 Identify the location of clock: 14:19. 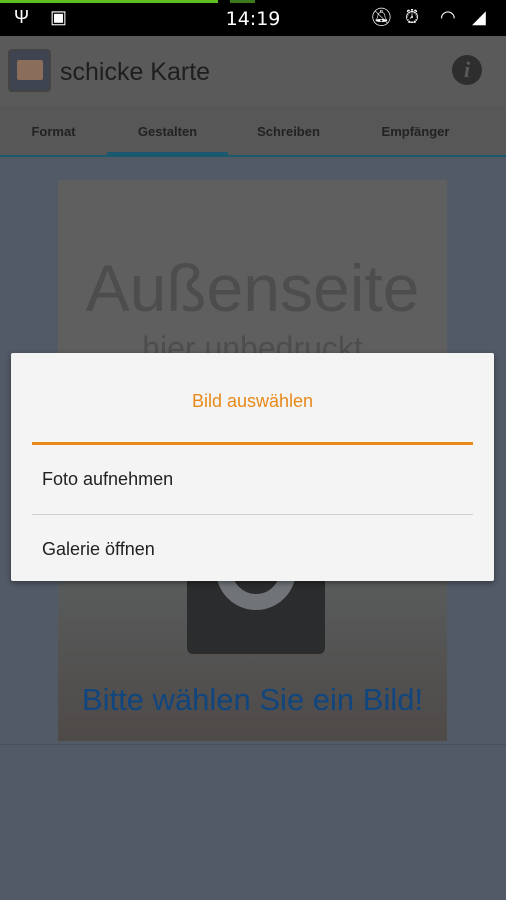
(253, 19).